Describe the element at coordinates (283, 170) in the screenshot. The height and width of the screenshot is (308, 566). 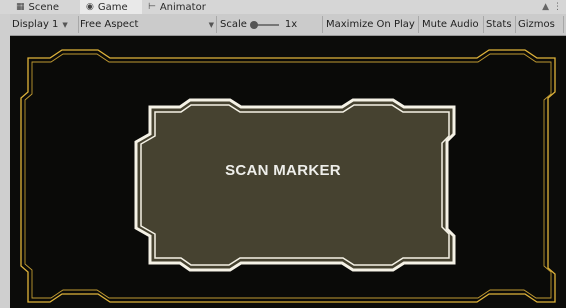
I see `scan-marker-label: SCAN MARKER` at that location.